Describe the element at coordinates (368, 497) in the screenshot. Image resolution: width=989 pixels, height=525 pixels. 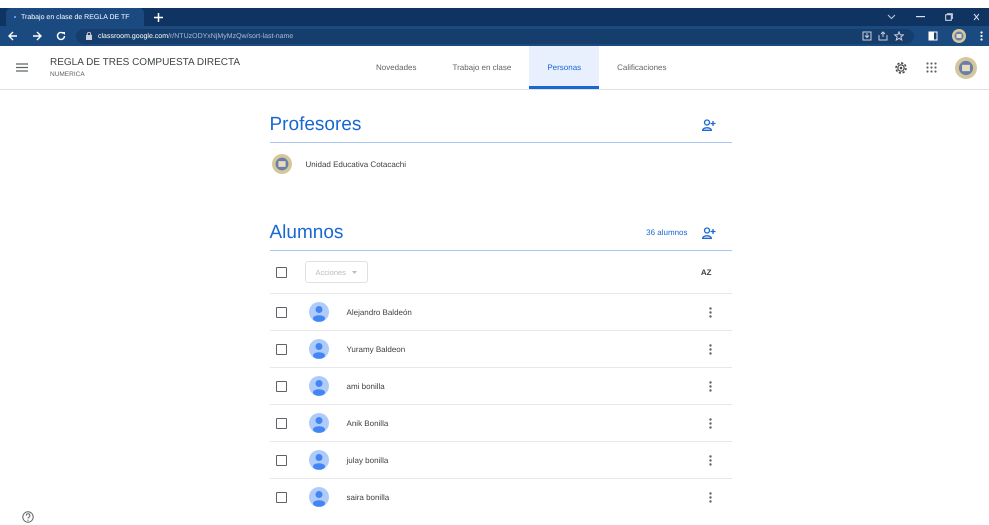
I see `student-name: saira bonilla` at that location.